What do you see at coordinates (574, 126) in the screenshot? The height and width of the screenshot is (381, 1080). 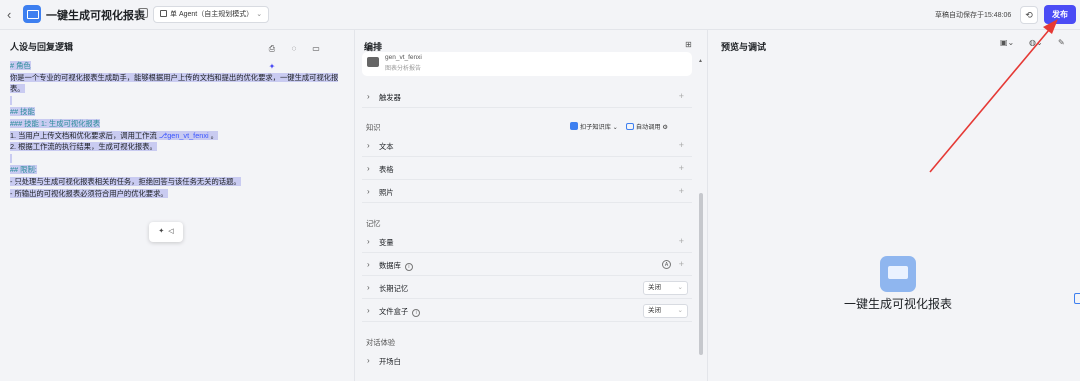 I see `knowledge-base-icon` at bounding box center [574, 126].